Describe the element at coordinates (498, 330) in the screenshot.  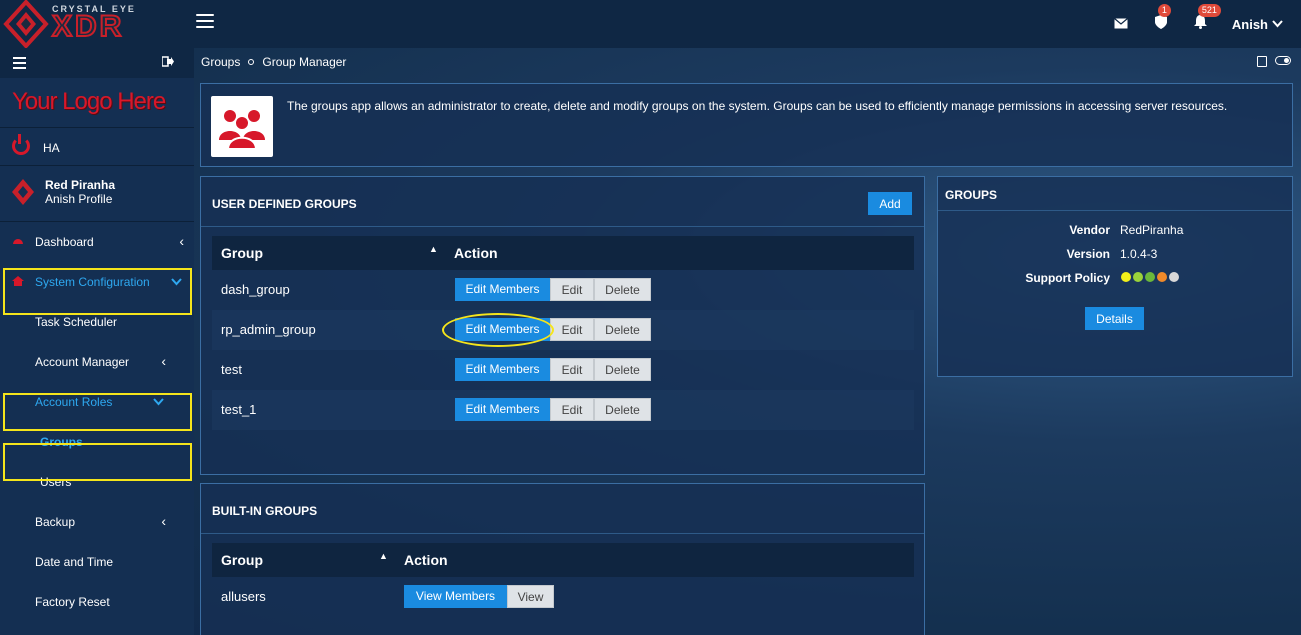
I see `highlight-edit-members` at that location.